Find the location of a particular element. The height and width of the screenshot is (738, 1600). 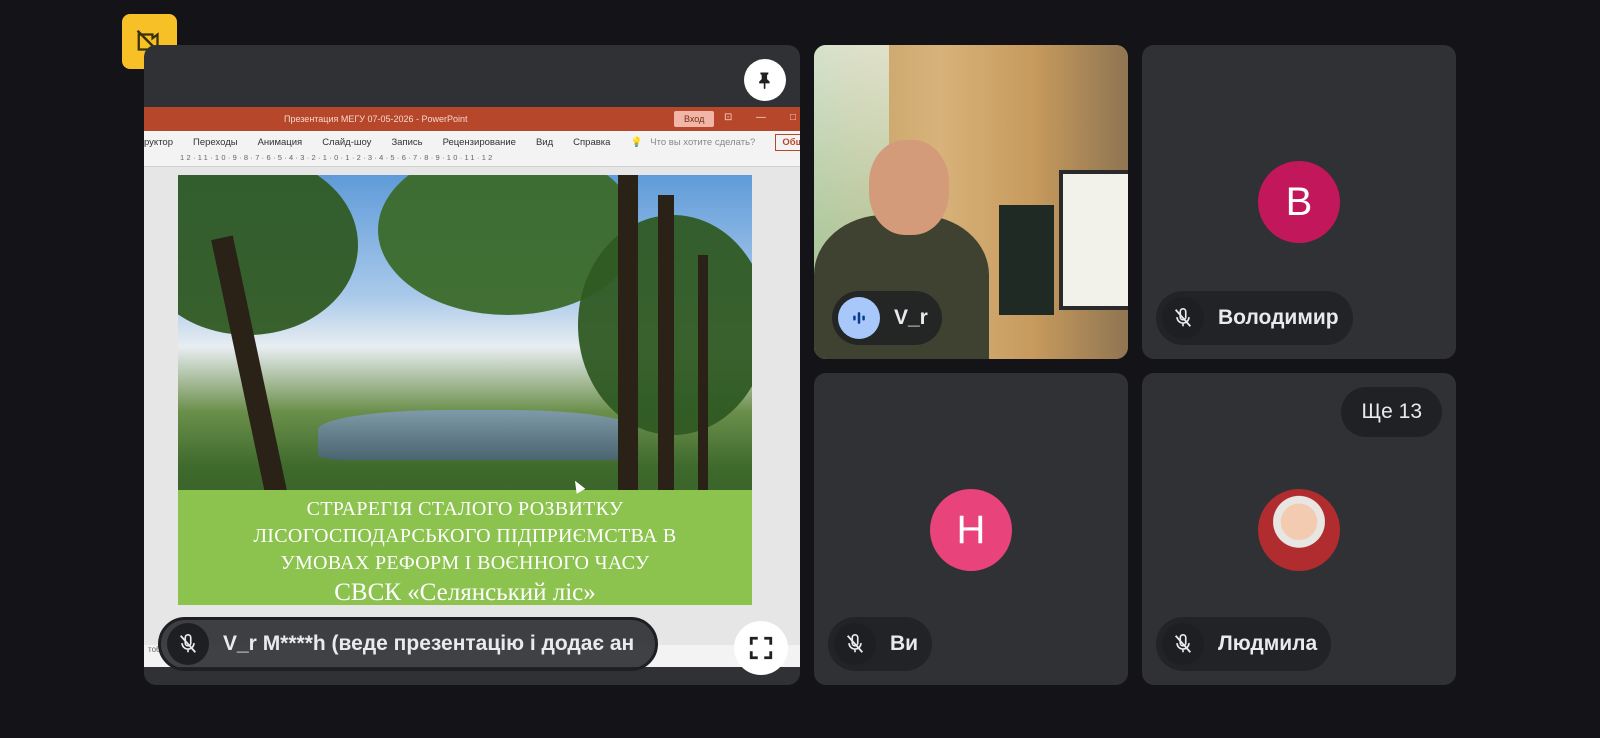

participant-tile-you: Н Ви is located at coordinates (971, 529).